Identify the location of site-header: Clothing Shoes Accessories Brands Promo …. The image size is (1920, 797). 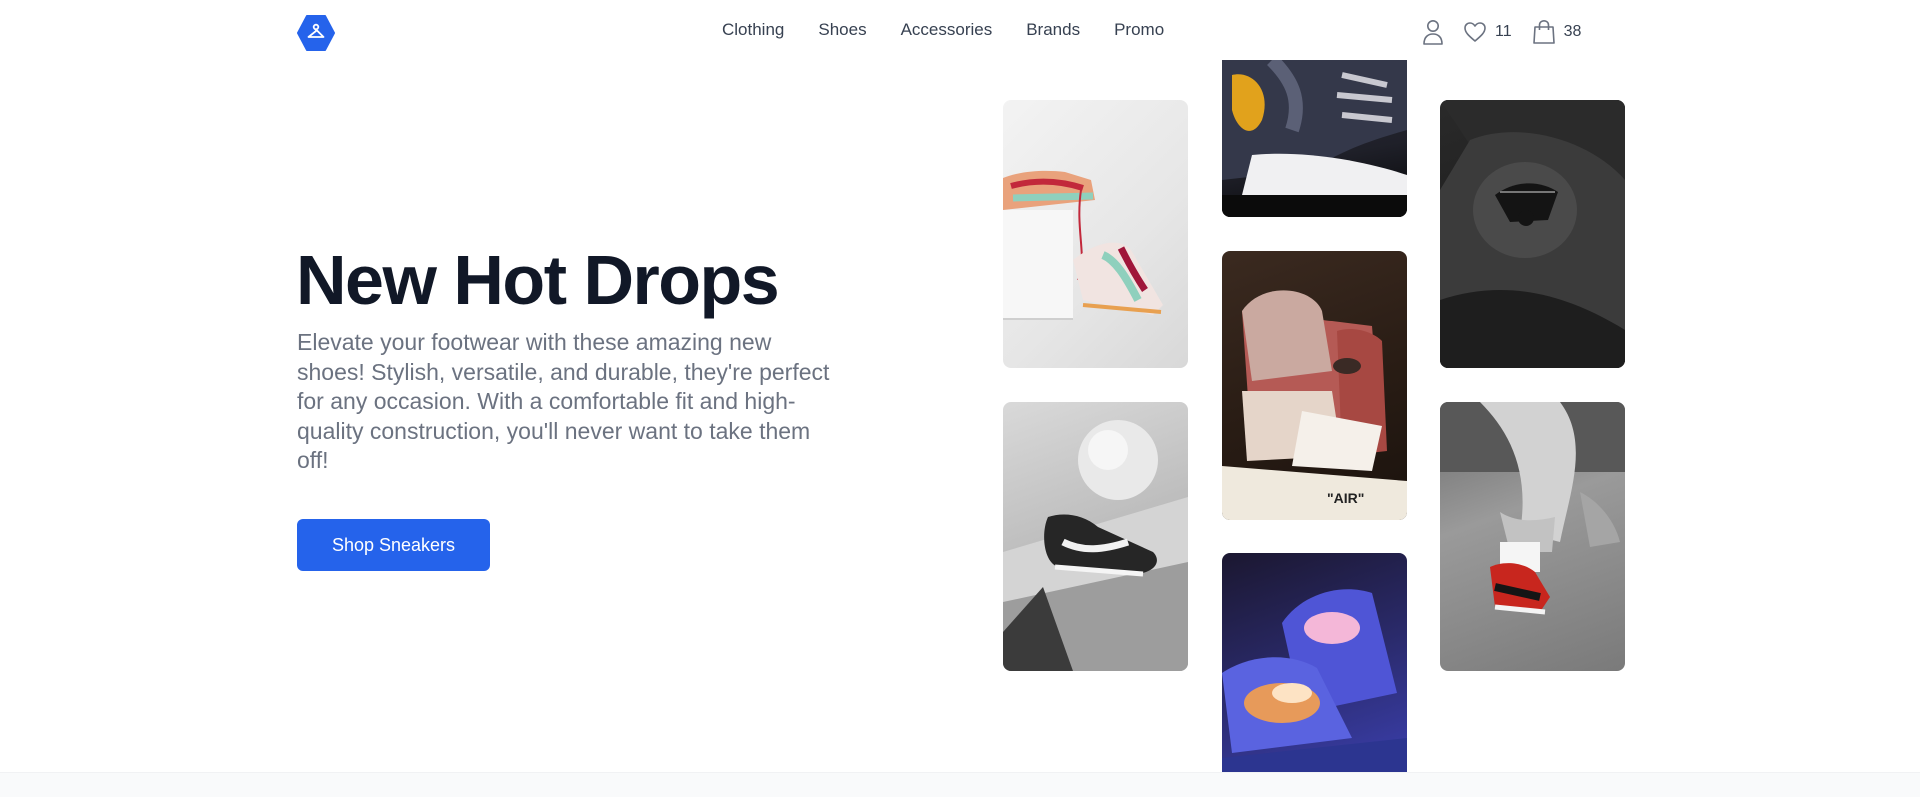
(960, 32).